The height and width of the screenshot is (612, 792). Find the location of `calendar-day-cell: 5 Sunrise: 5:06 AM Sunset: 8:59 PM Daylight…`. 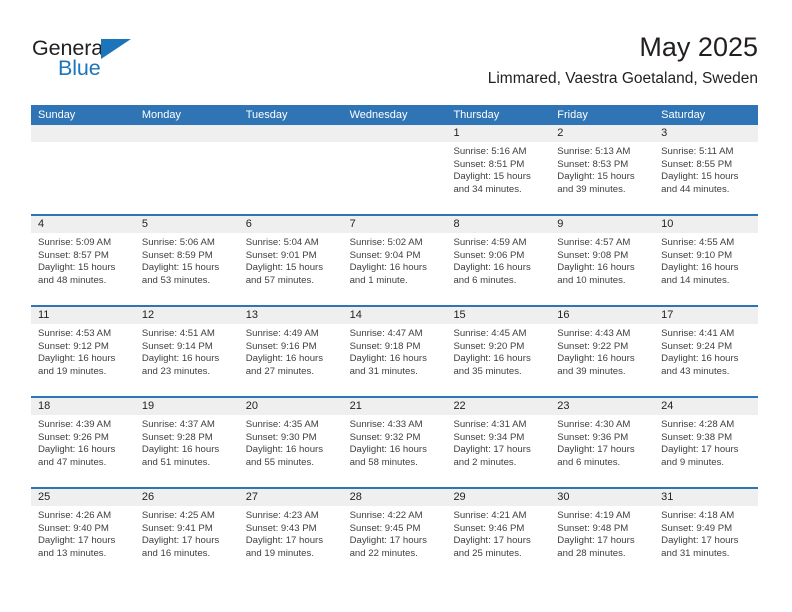

calendar-day-cell: 5 Sunrise: 5:06 AM Sunset: 8:59 PM Daylight… is located at coordinates (186, 260).